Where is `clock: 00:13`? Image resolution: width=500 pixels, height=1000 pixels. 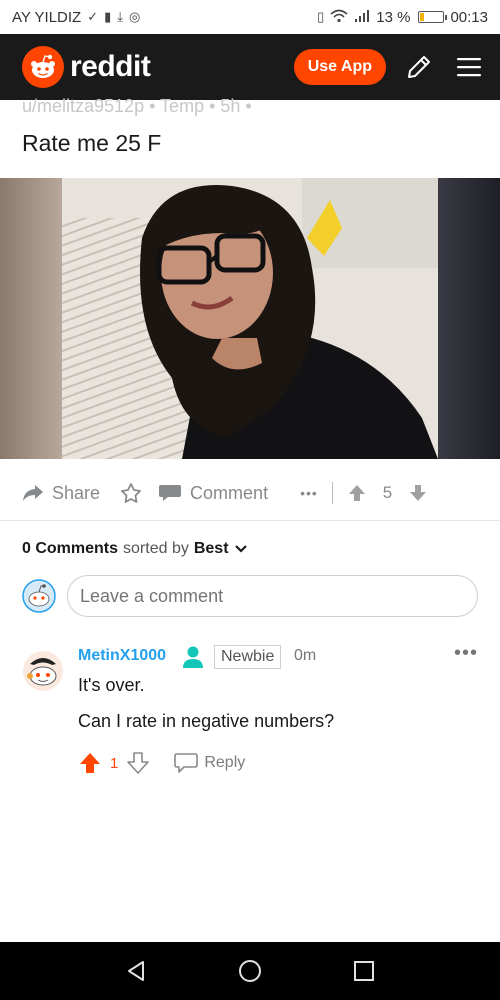
clock: 00:13 is located at coordinates (469, 17).